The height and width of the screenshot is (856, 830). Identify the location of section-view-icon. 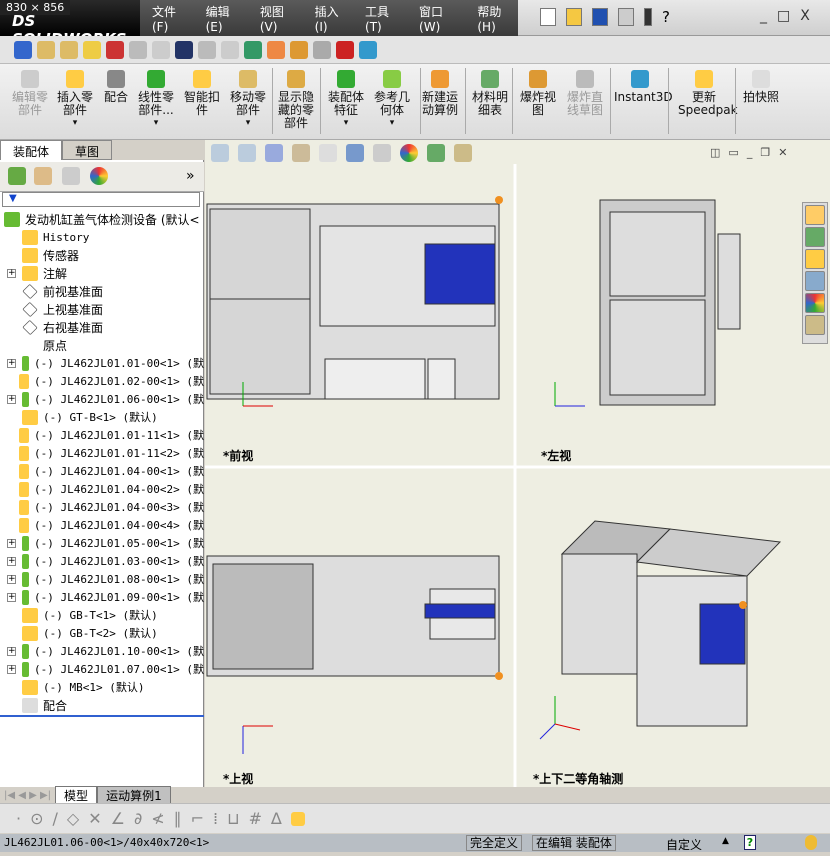
(301, 153).